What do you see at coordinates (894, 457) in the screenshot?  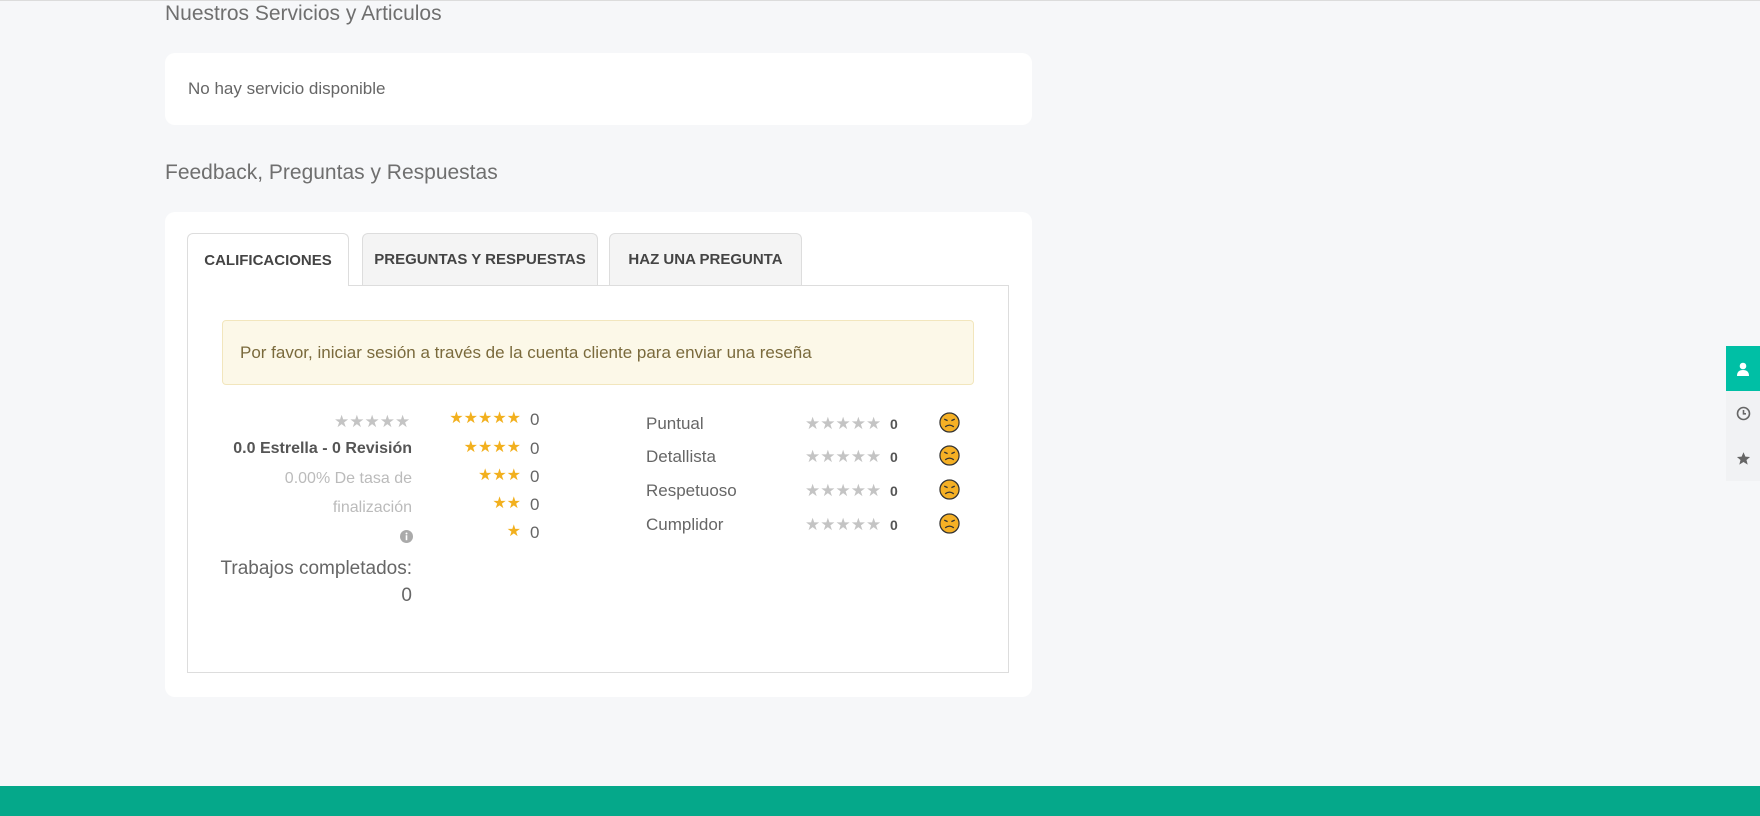 I see `criteria-value-detallista: 0` at bounding box center [894, 457].